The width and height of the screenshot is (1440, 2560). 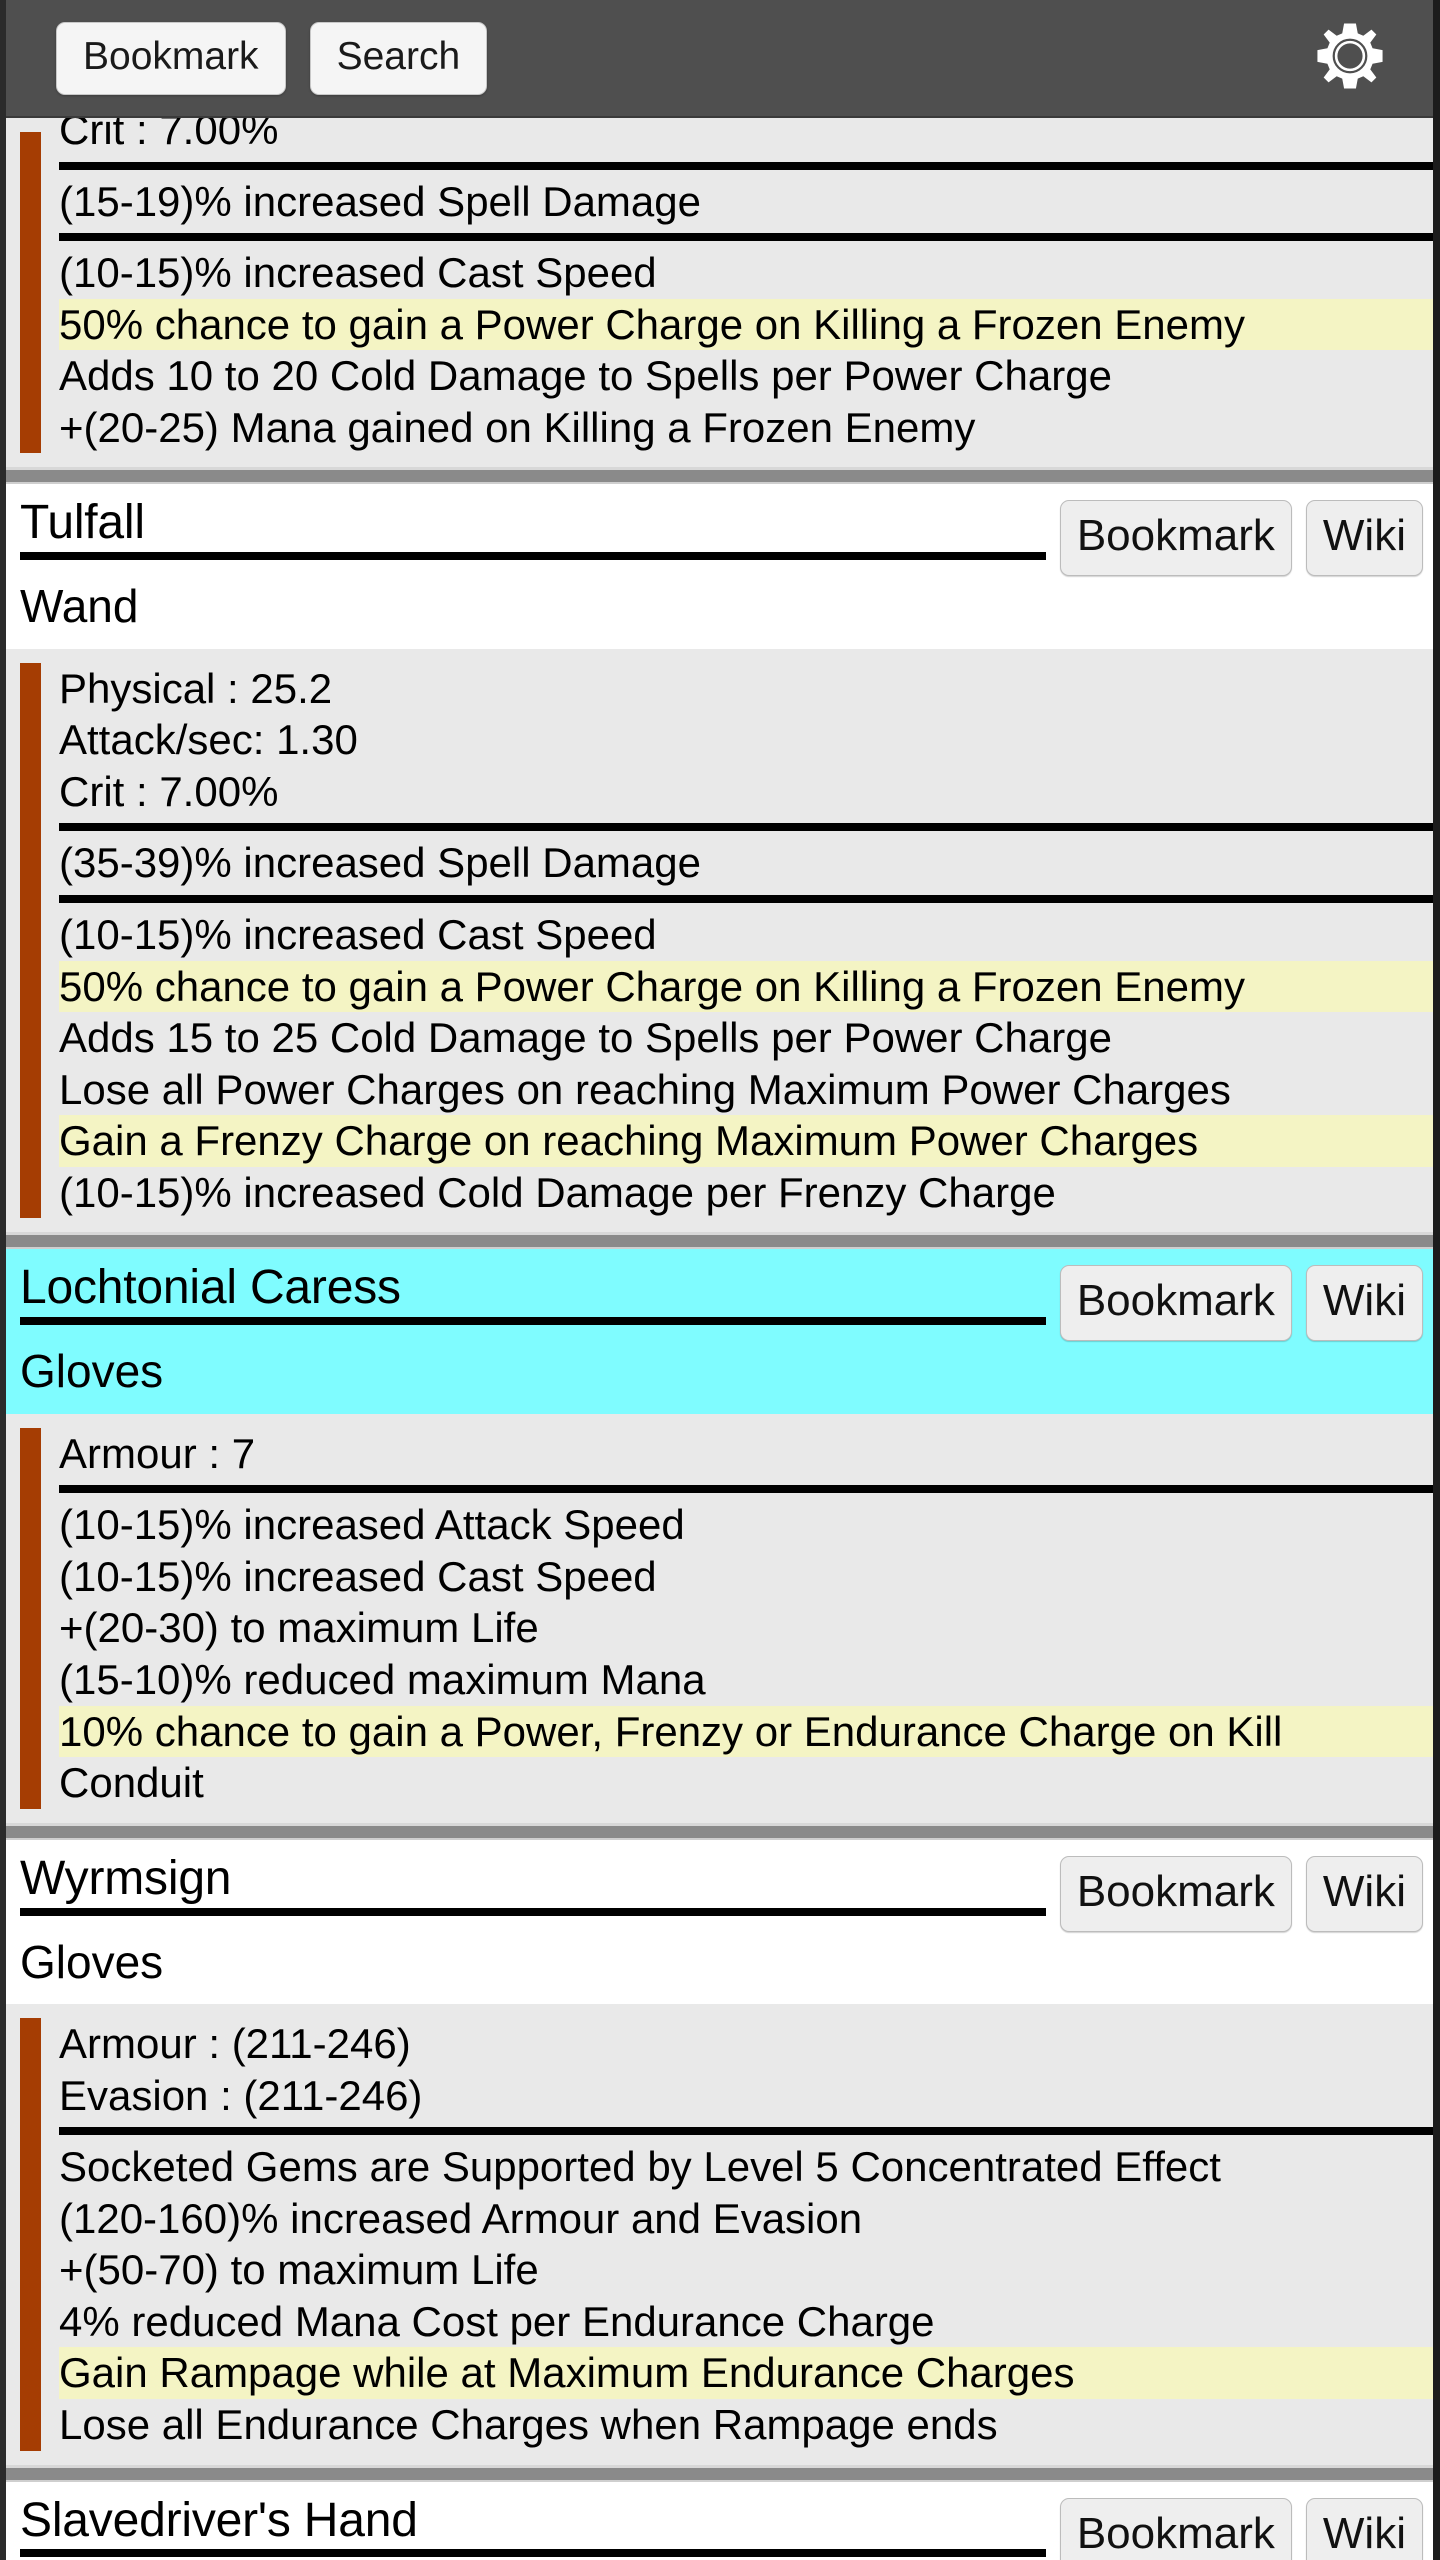 What do you see at coordinates (126, 1878) in the screenshot?
I see `item-name: Wyrmsign` at bounding box center [126, 1878].